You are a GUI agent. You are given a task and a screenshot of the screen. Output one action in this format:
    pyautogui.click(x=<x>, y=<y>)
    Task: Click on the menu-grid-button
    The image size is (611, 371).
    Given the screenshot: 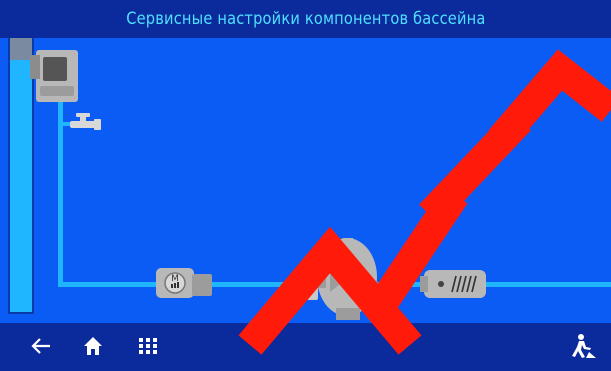 What is the action you would take?
    pyautogui.click(x=148, y=348)
    